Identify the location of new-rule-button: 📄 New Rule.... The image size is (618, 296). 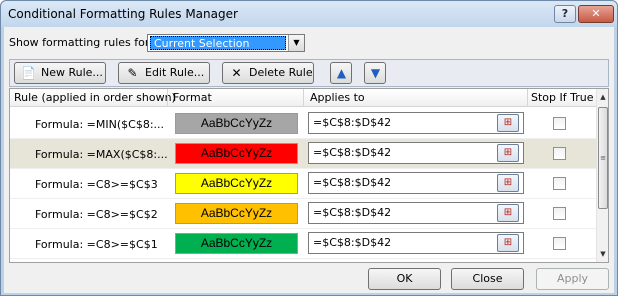
(60, 73).